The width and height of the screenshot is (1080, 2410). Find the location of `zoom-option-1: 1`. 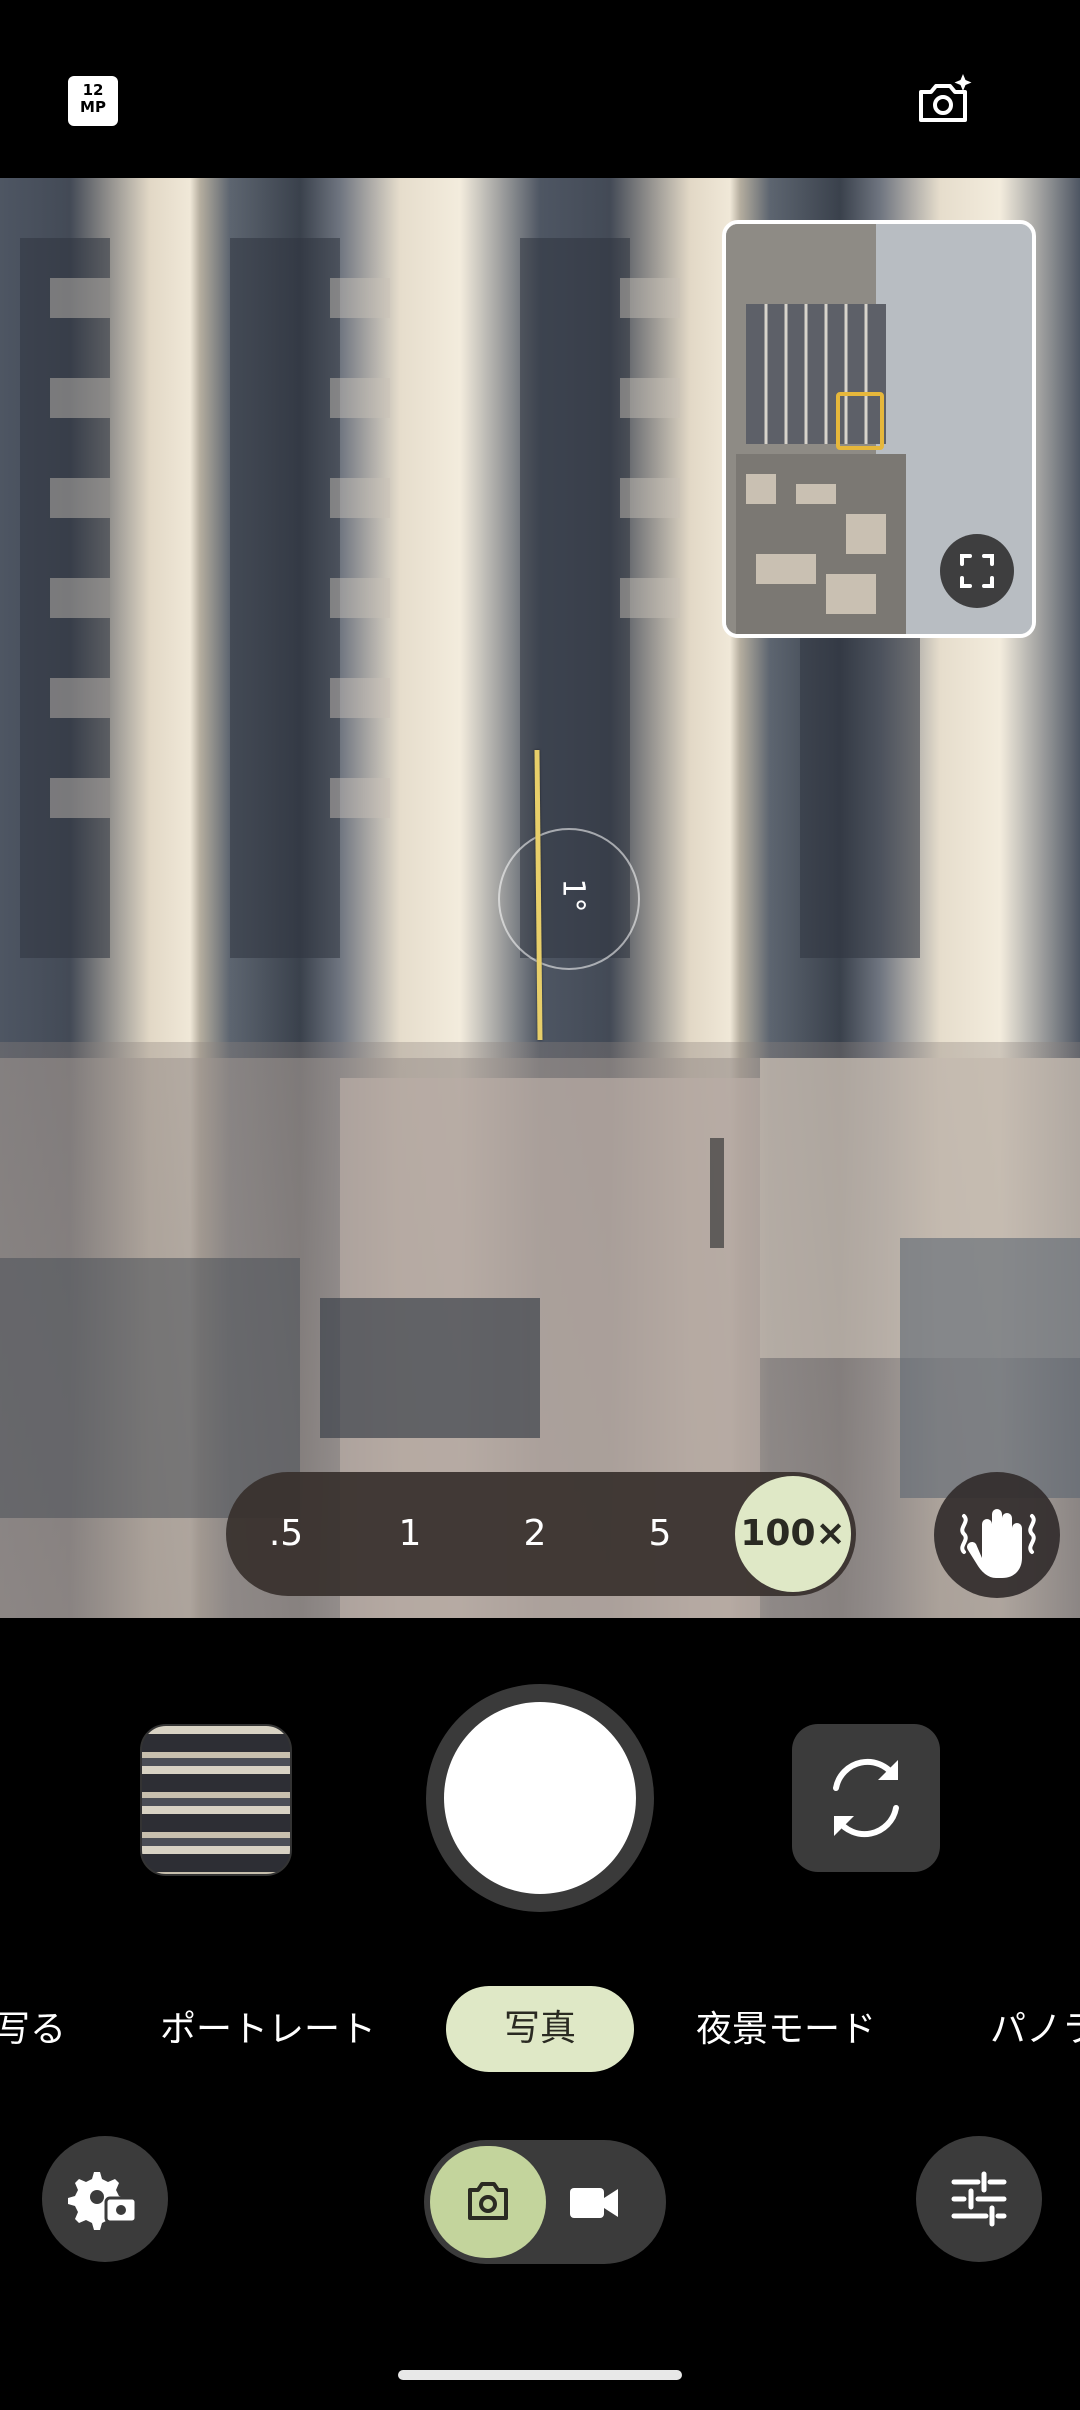

zoom-option-1: 1 is located at coordinates (410, 1534).